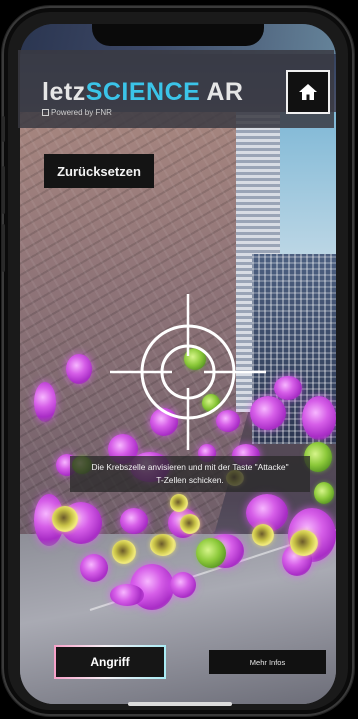  Describe the element at coordinates (3, 248) in the screenshot. I see `volume-down-button` at that location.